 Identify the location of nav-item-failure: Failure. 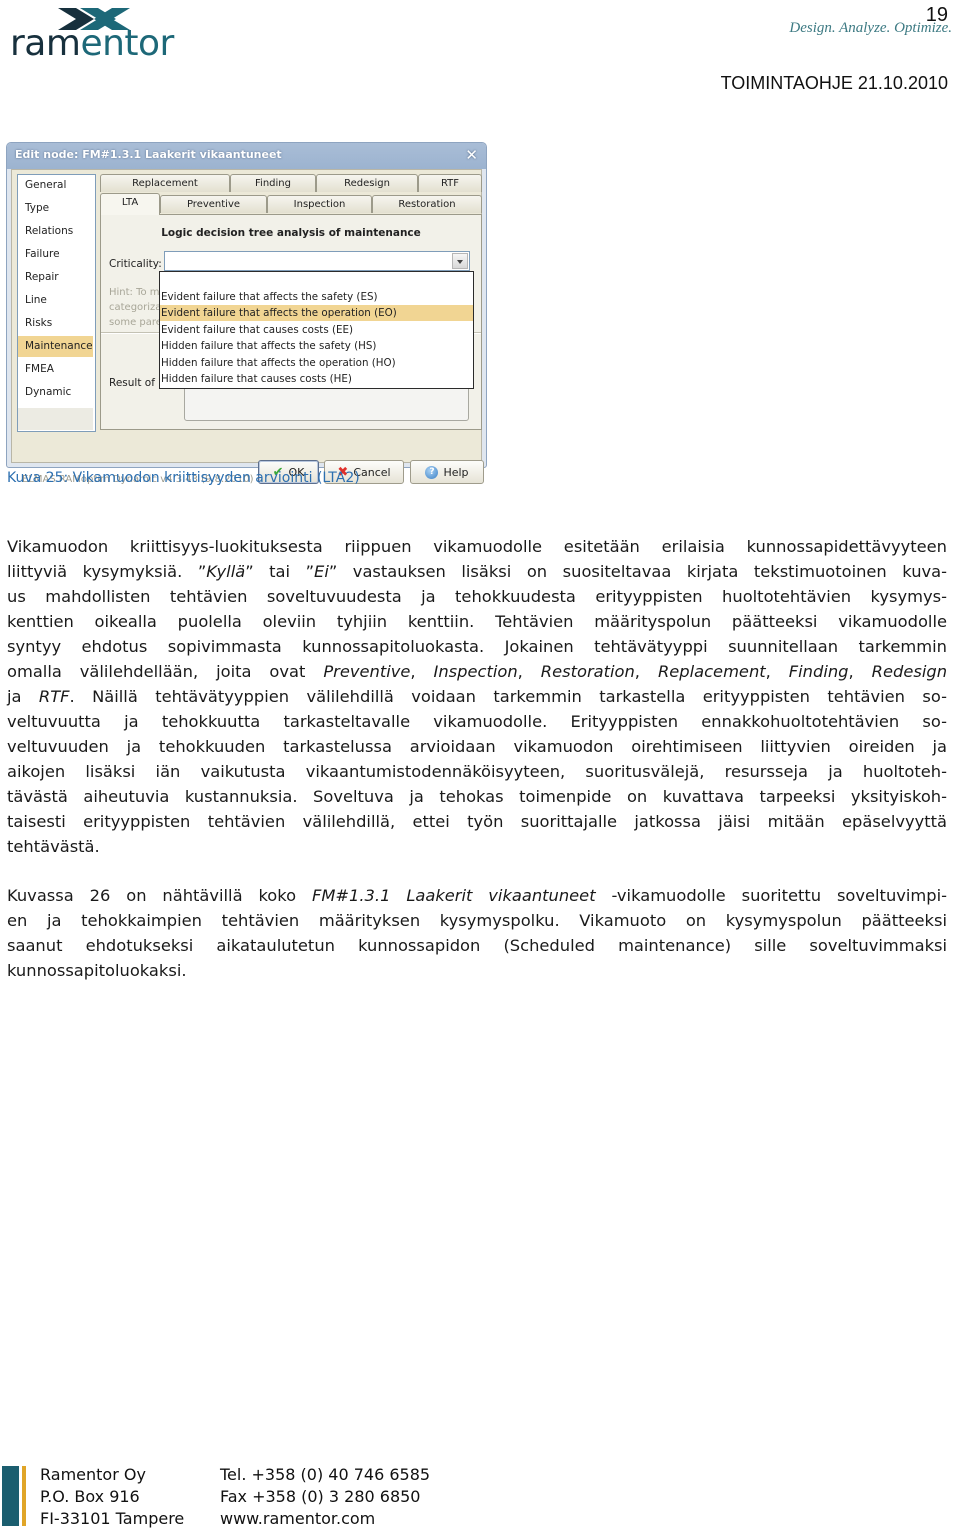
(55, 254).